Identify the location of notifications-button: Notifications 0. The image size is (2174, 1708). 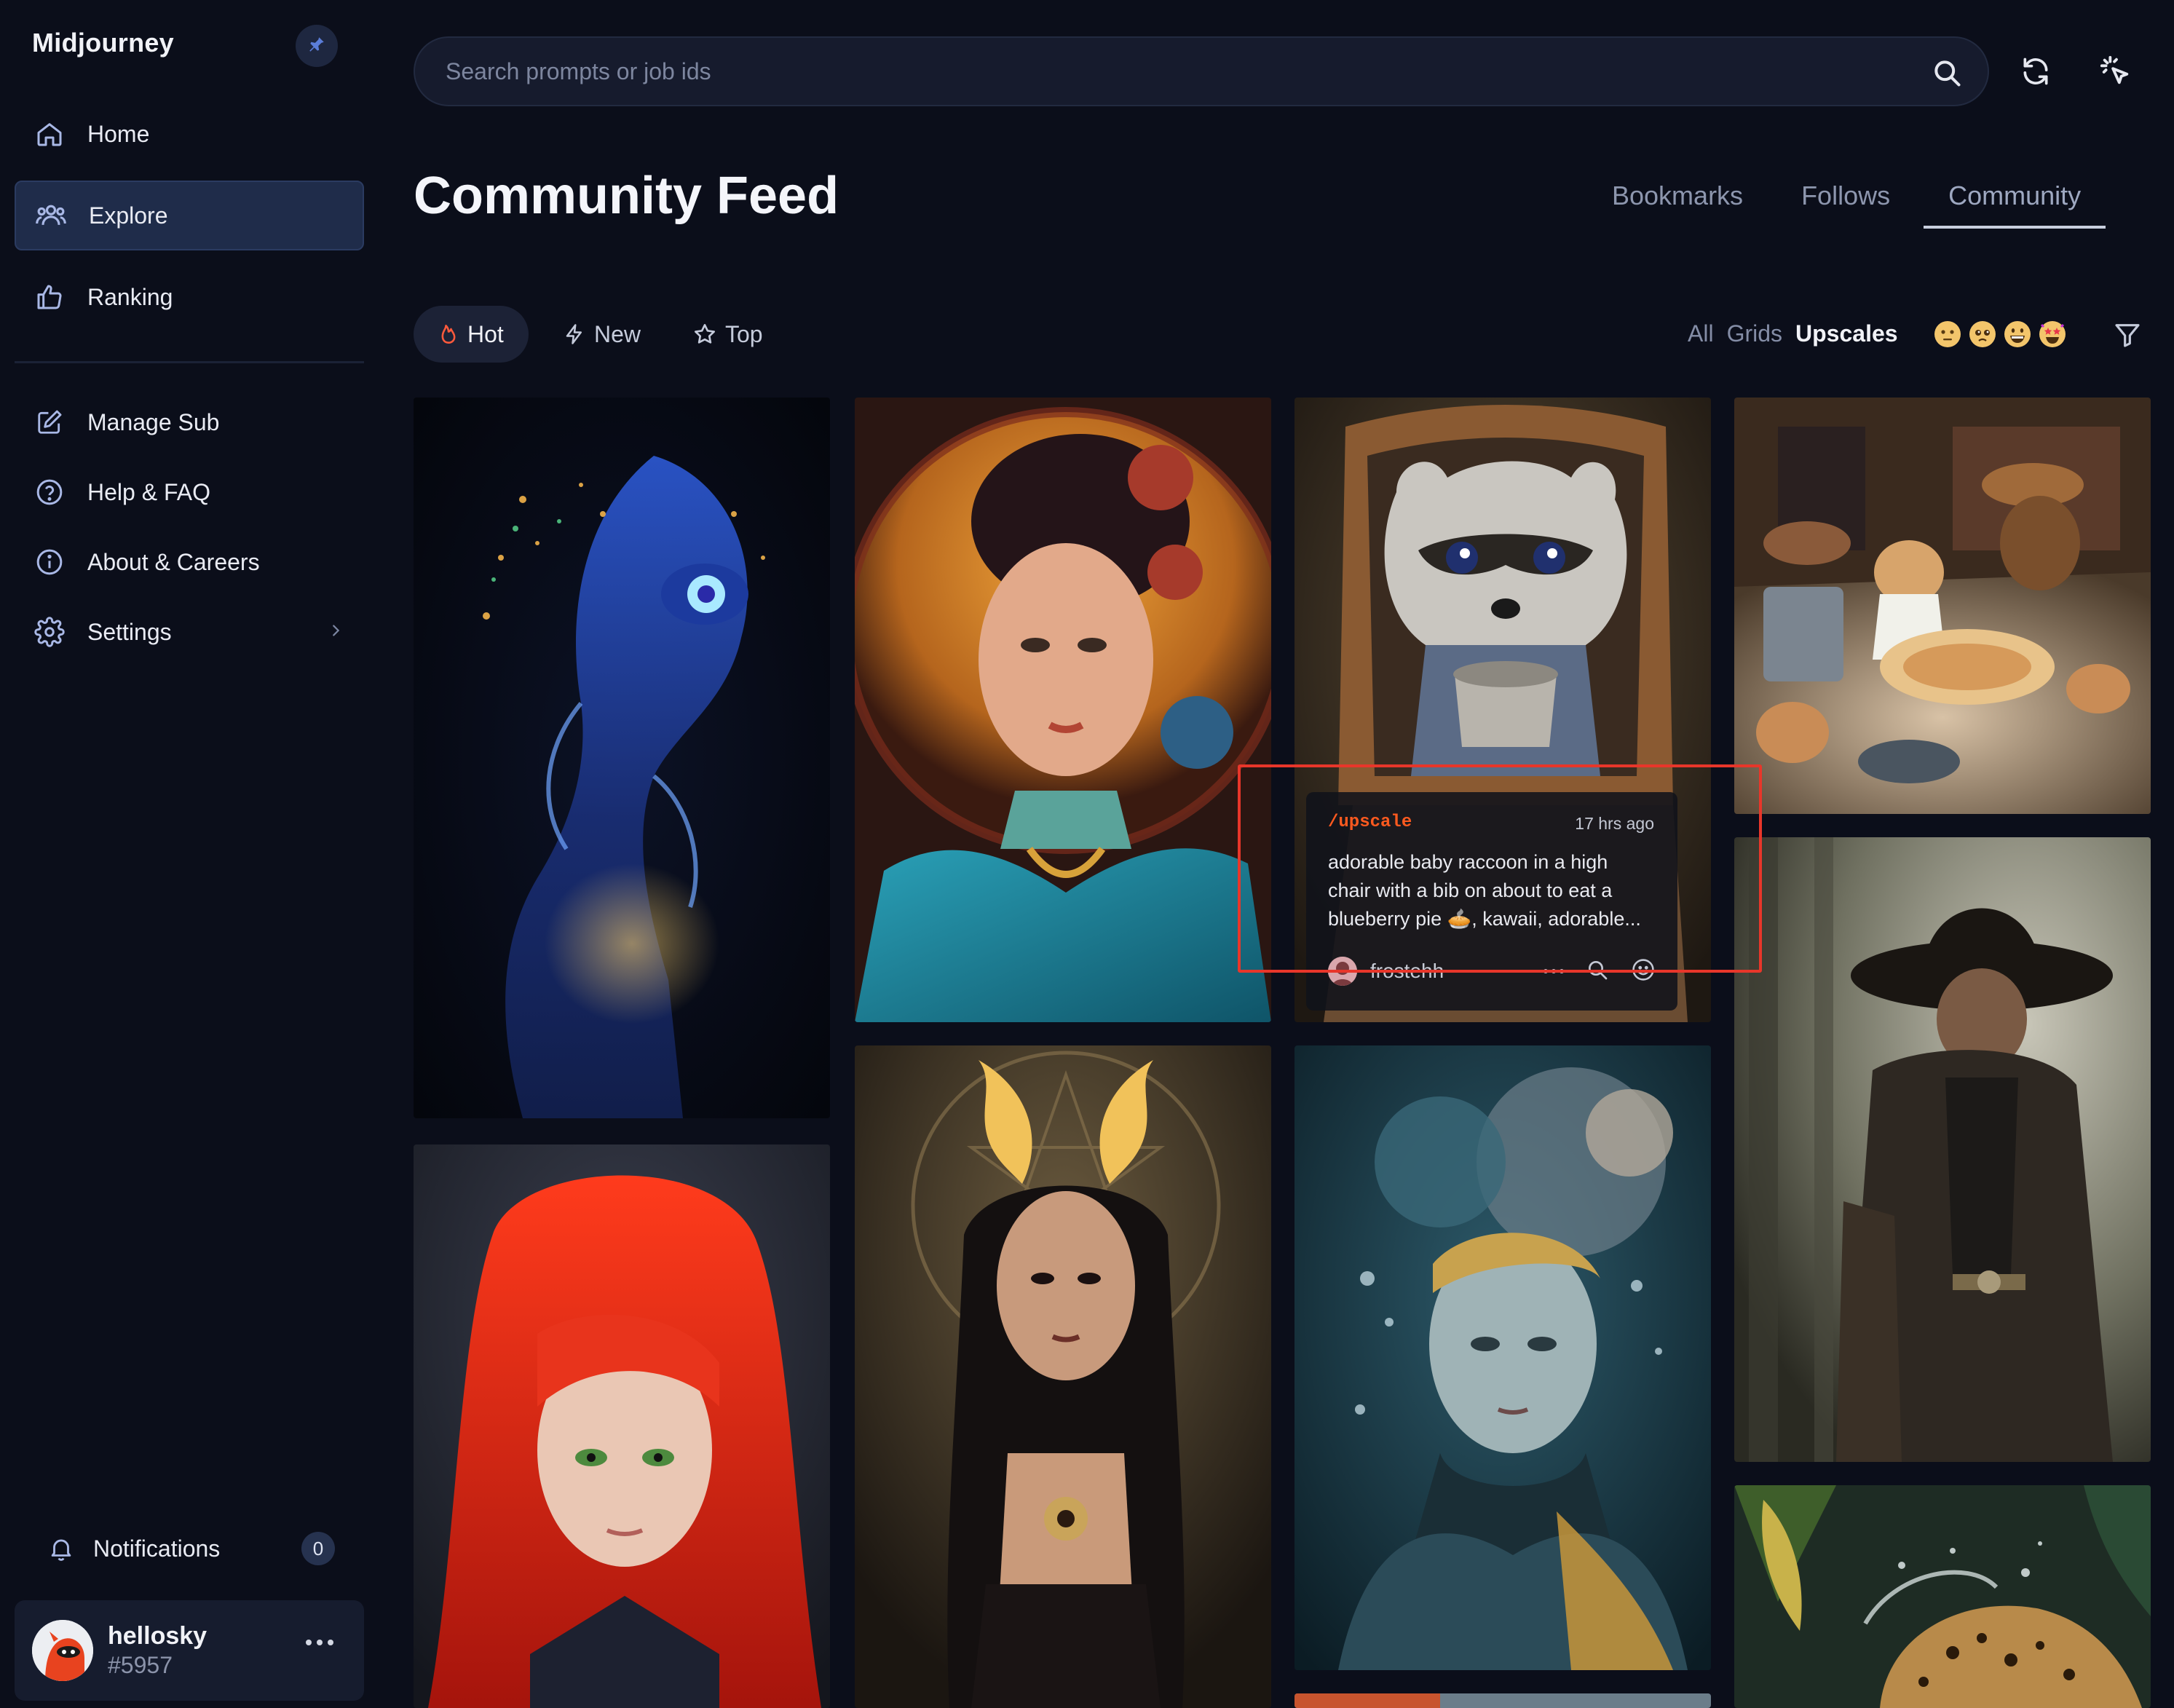
(190, 1548).